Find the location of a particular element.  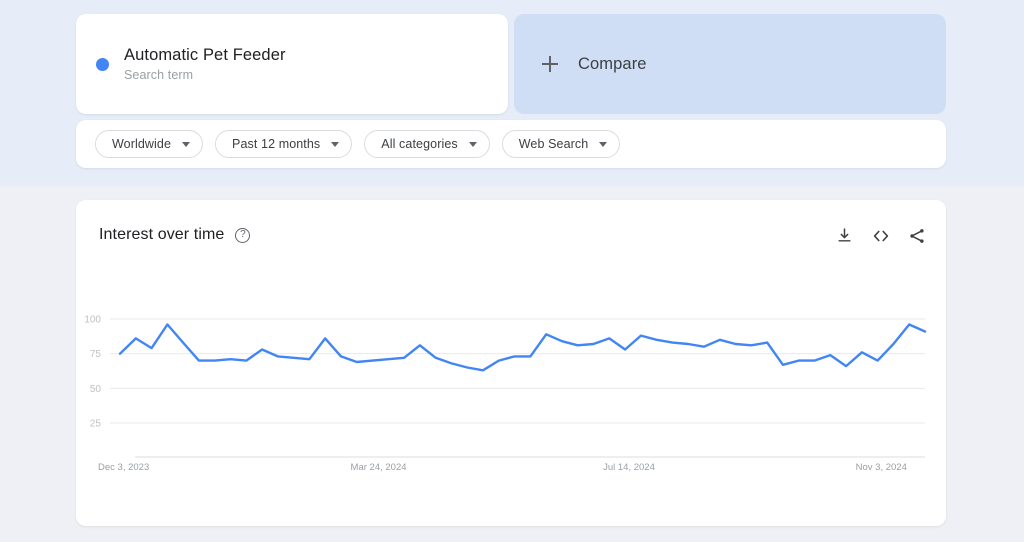

y-axis-tick-label: 50 is located at coordinates (96, 389).